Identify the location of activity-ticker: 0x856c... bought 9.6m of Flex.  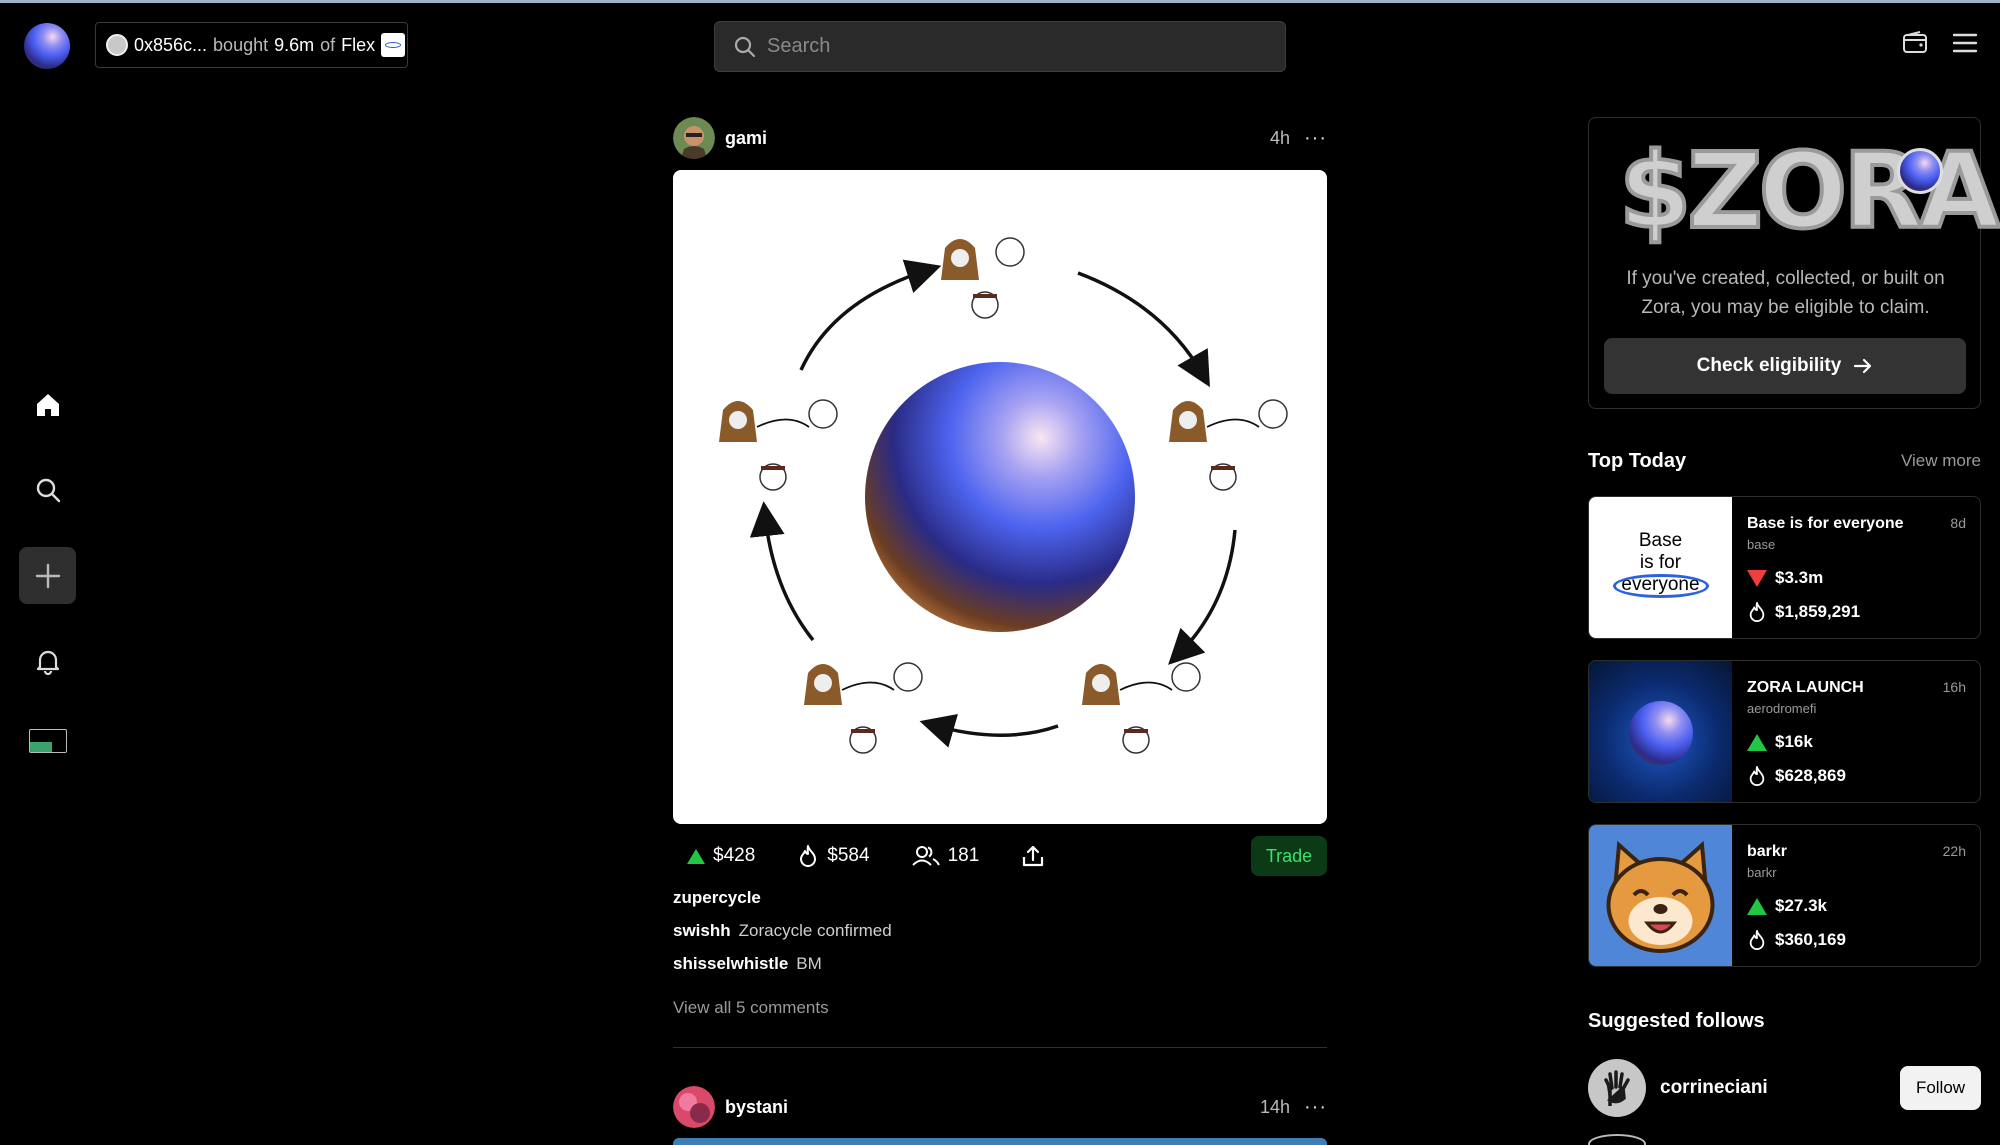
(251, 45).